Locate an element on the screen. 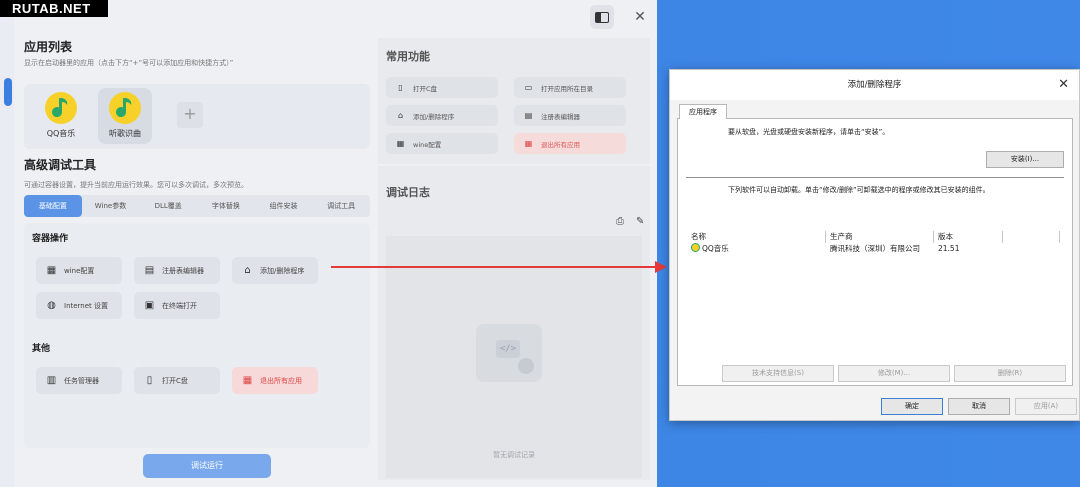 The width and height of the screenshot is (1080, 487). internet-settings-button: ◍ Internet 设置 is located at coordinates (79, 305).